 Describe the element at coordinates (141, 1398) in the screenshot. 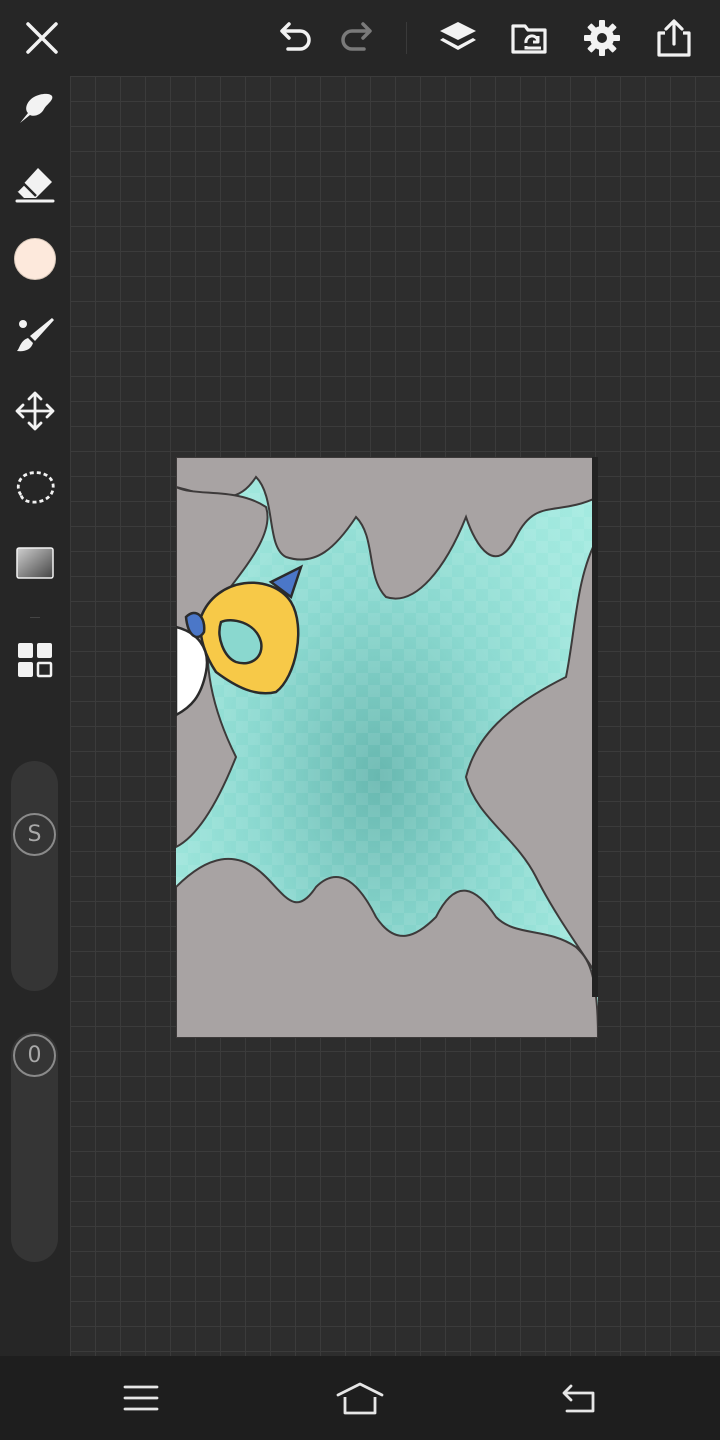

I see `menu-icon` at that location.